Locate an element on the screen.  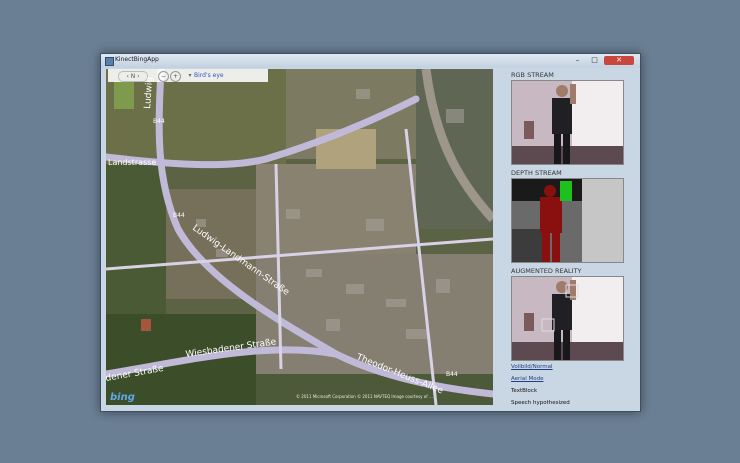
augmented-reality-view is located at coordinates (567, 318).